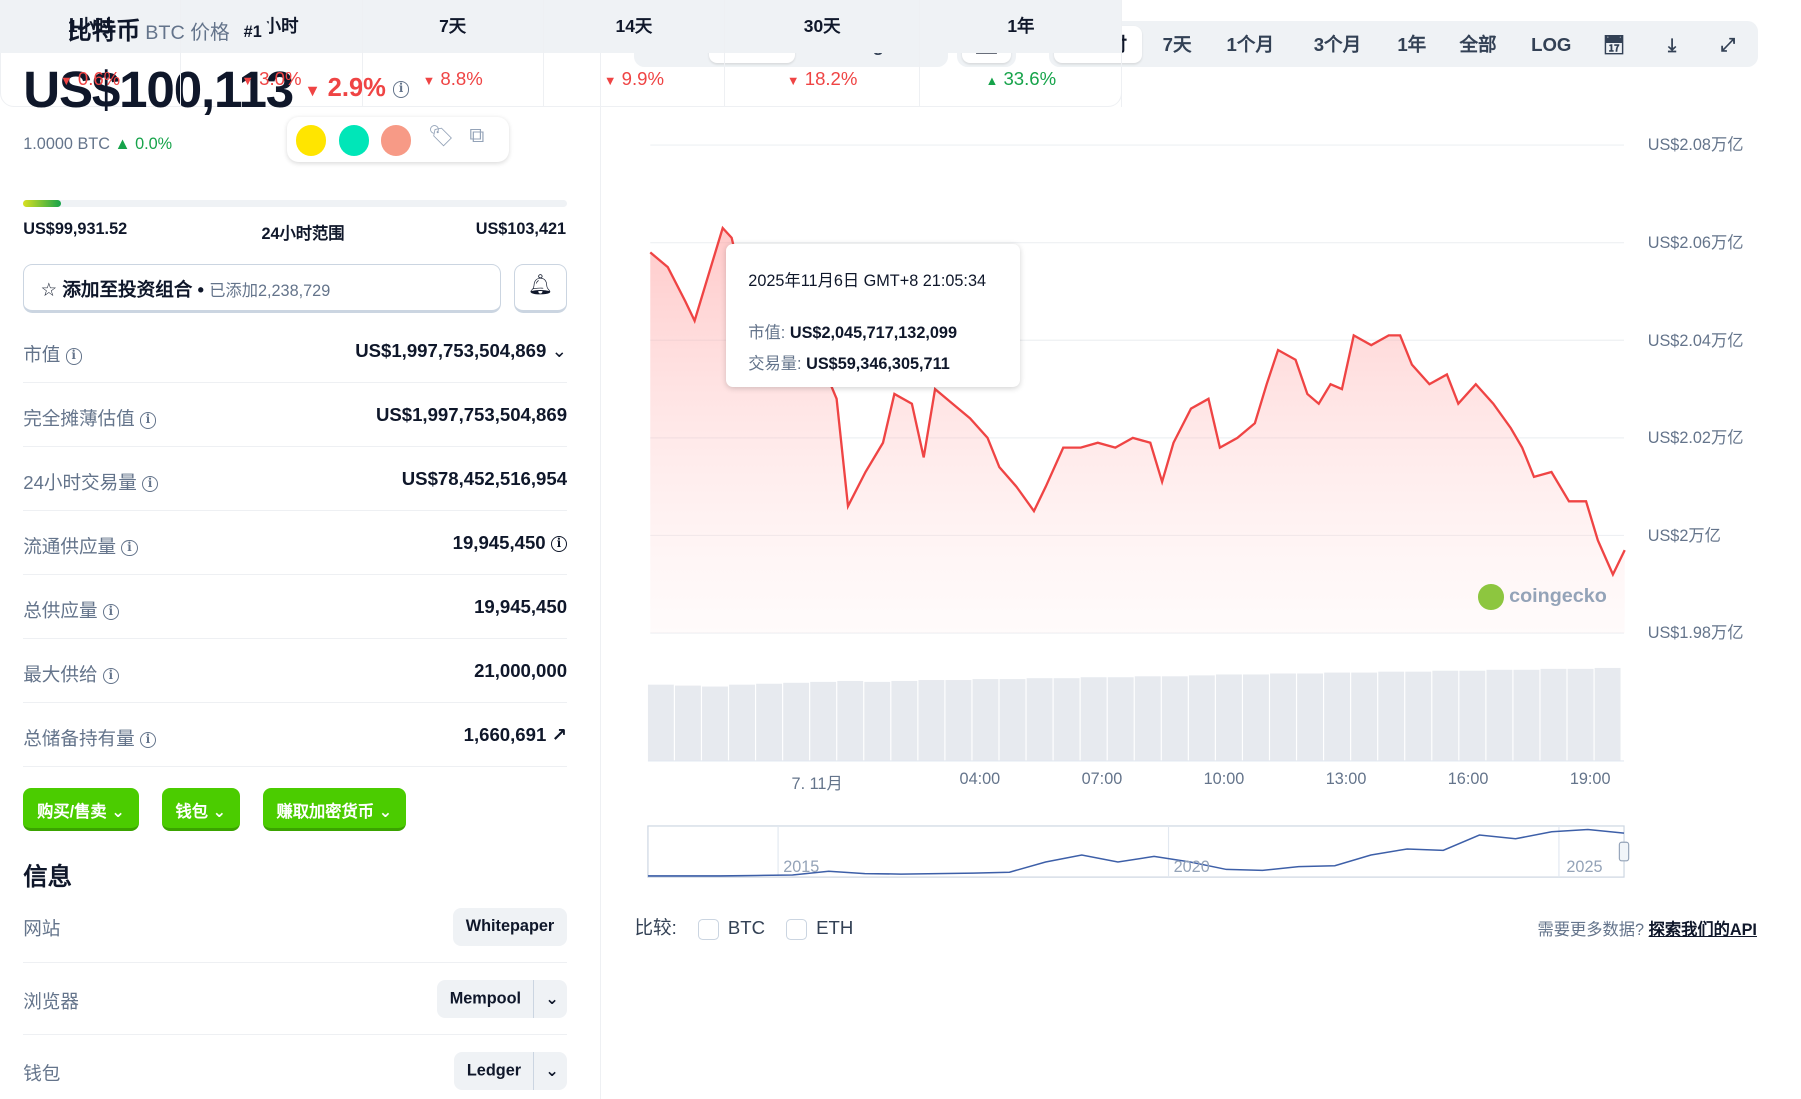 Image resolution: width=1801 pixels, height=1099 pixels. I want to click on color-swatch-teal, so click(354, 140).